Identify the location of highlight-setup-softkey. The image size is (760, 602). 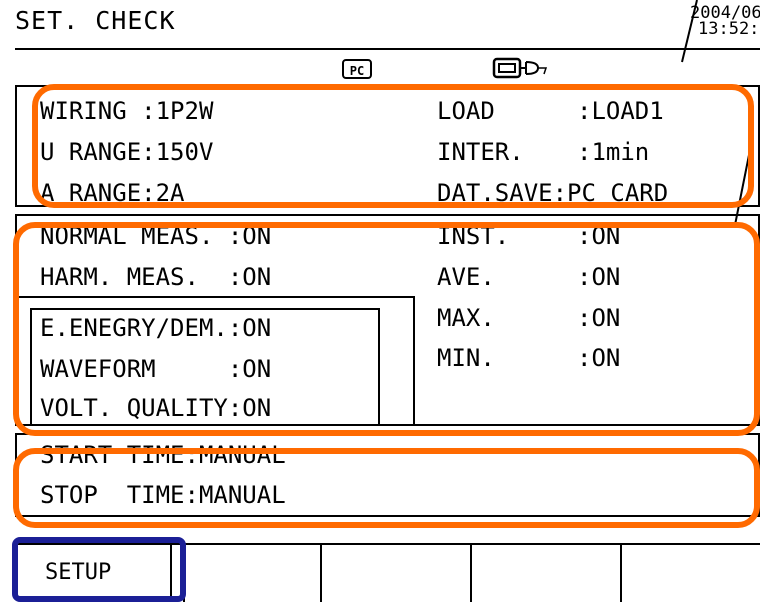
(99, 569).